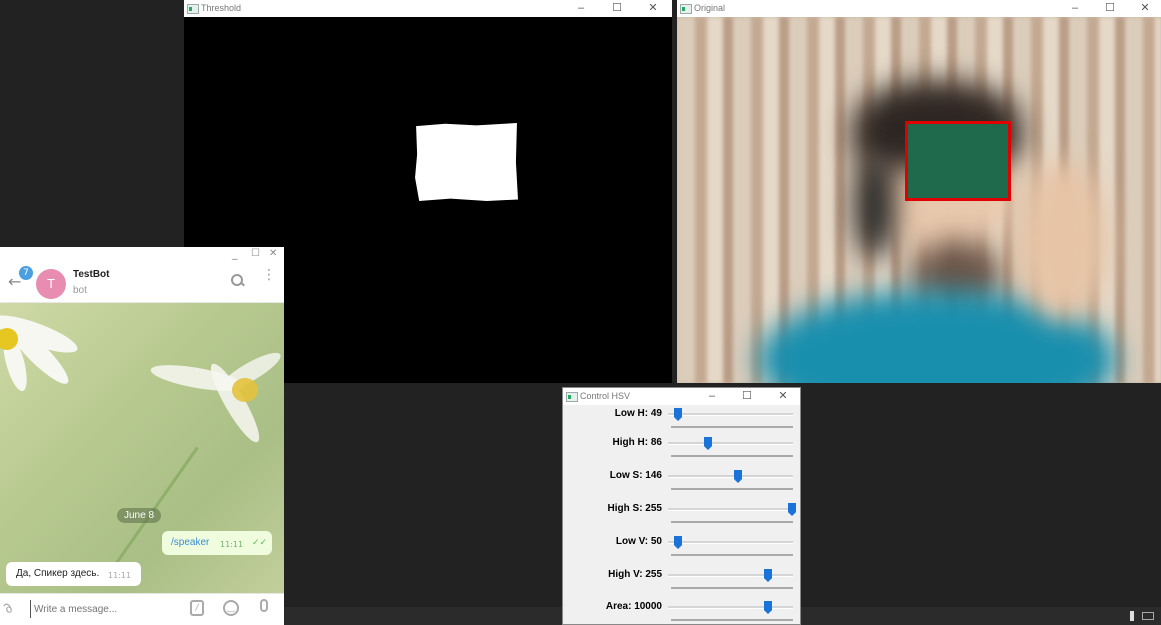 The width and height of the screenshot is (1161, 625). I want to click on more-menu-icon: ⋮, so click(269, 275).